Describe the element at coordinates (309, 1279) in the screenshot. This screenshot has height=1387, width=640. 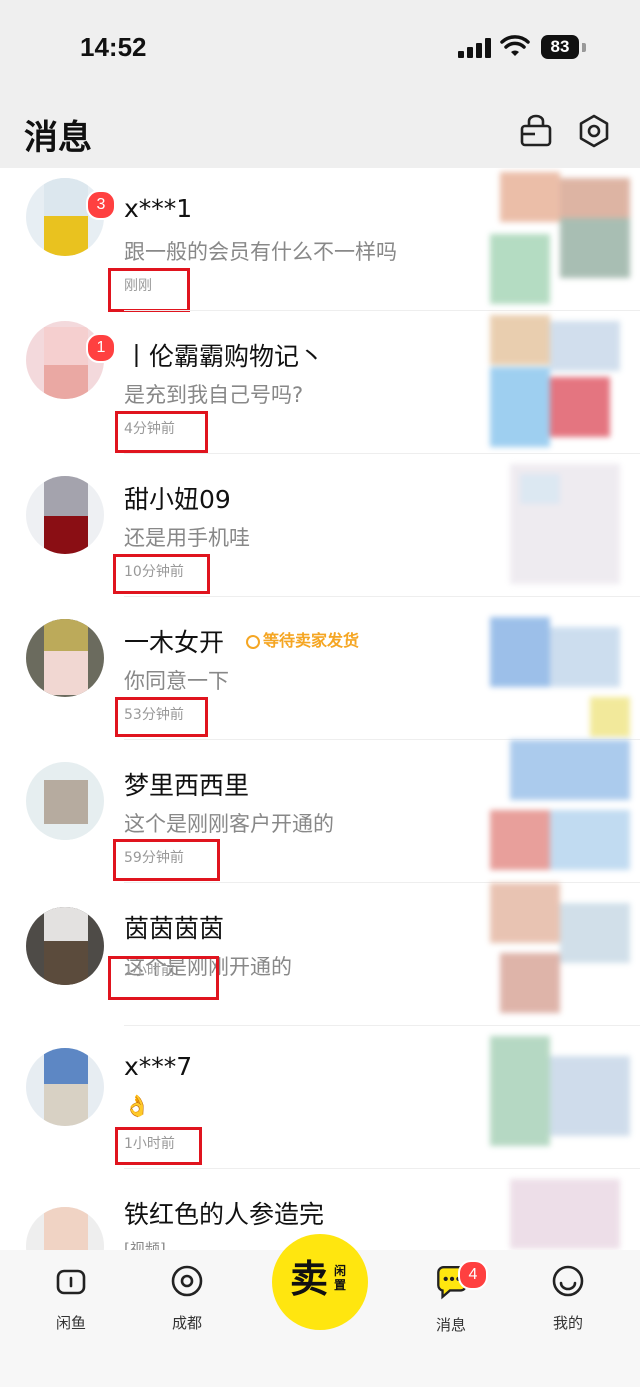
I see `sell-label: 卖` at that location.